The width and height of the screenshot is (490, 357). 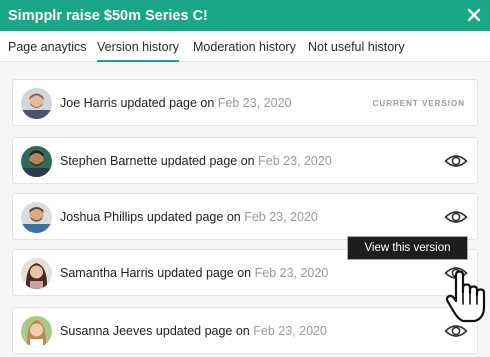 I want to click on page-title: Simpplr raise $50m Series C!, so click(x=108, y=15).